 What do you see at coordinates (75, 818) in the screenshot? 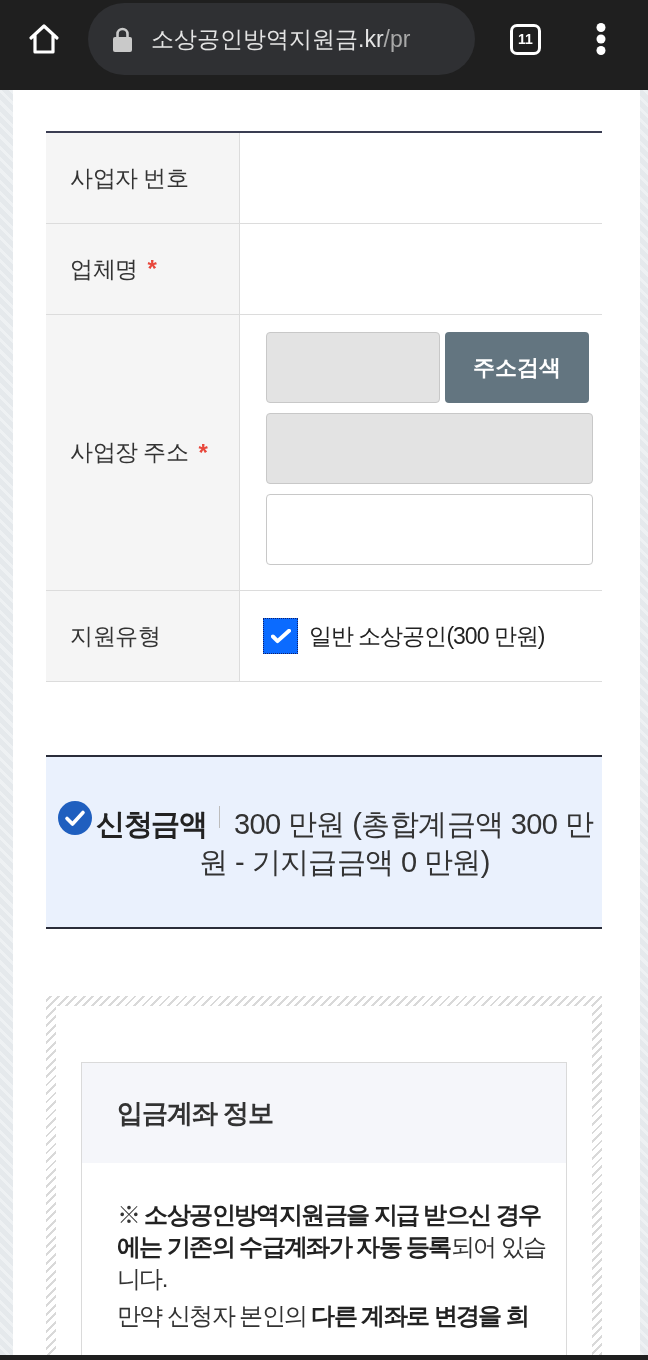
I see `check-circle-icon` at bounding box center [75, 818].